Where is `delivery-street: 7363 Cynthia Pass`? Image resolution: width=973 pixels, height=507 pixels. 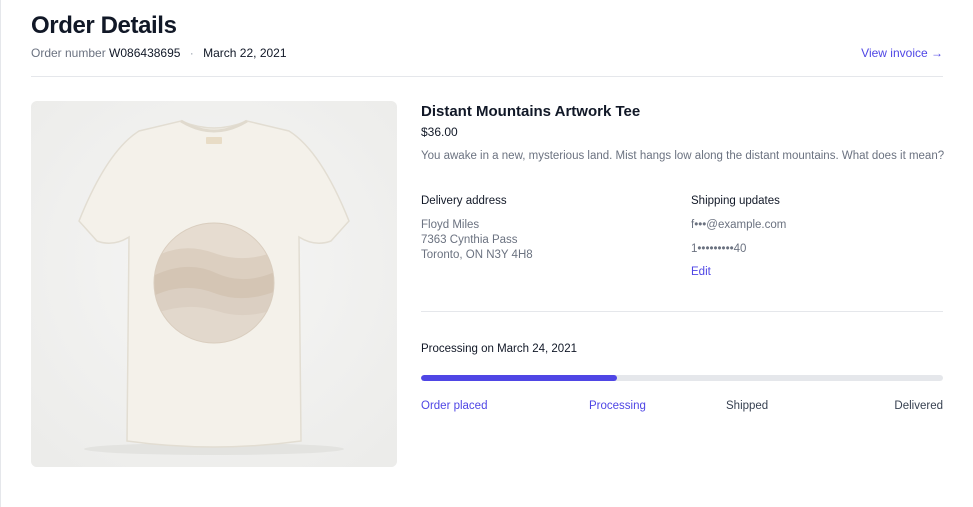
delivery-street: 7363 Cynthia Pass is located at coordinates (469, 240).